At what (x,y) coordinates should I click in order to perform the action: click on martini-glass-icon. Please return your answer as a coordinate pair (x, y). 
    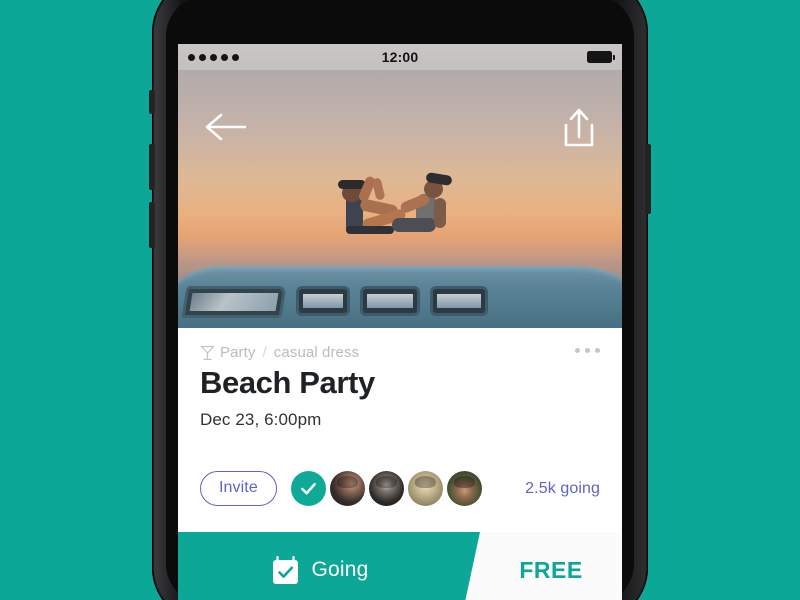
    Looking at the image, I should click on (207, 352).